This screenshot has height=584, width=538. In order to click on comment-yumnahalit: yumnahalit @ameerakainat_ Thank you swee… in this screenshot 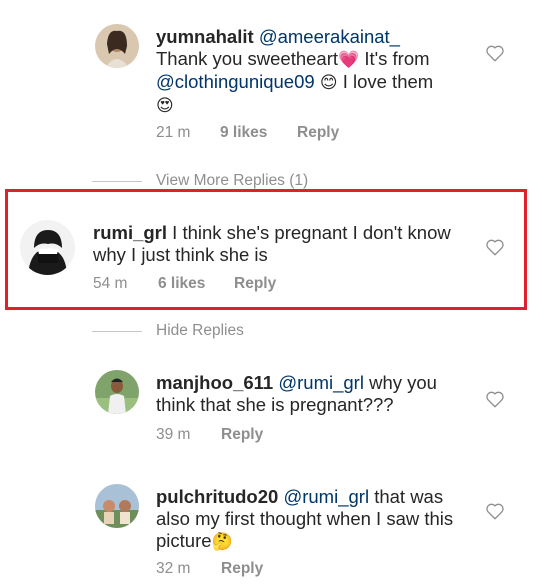, I will do `click(306, 71)`.